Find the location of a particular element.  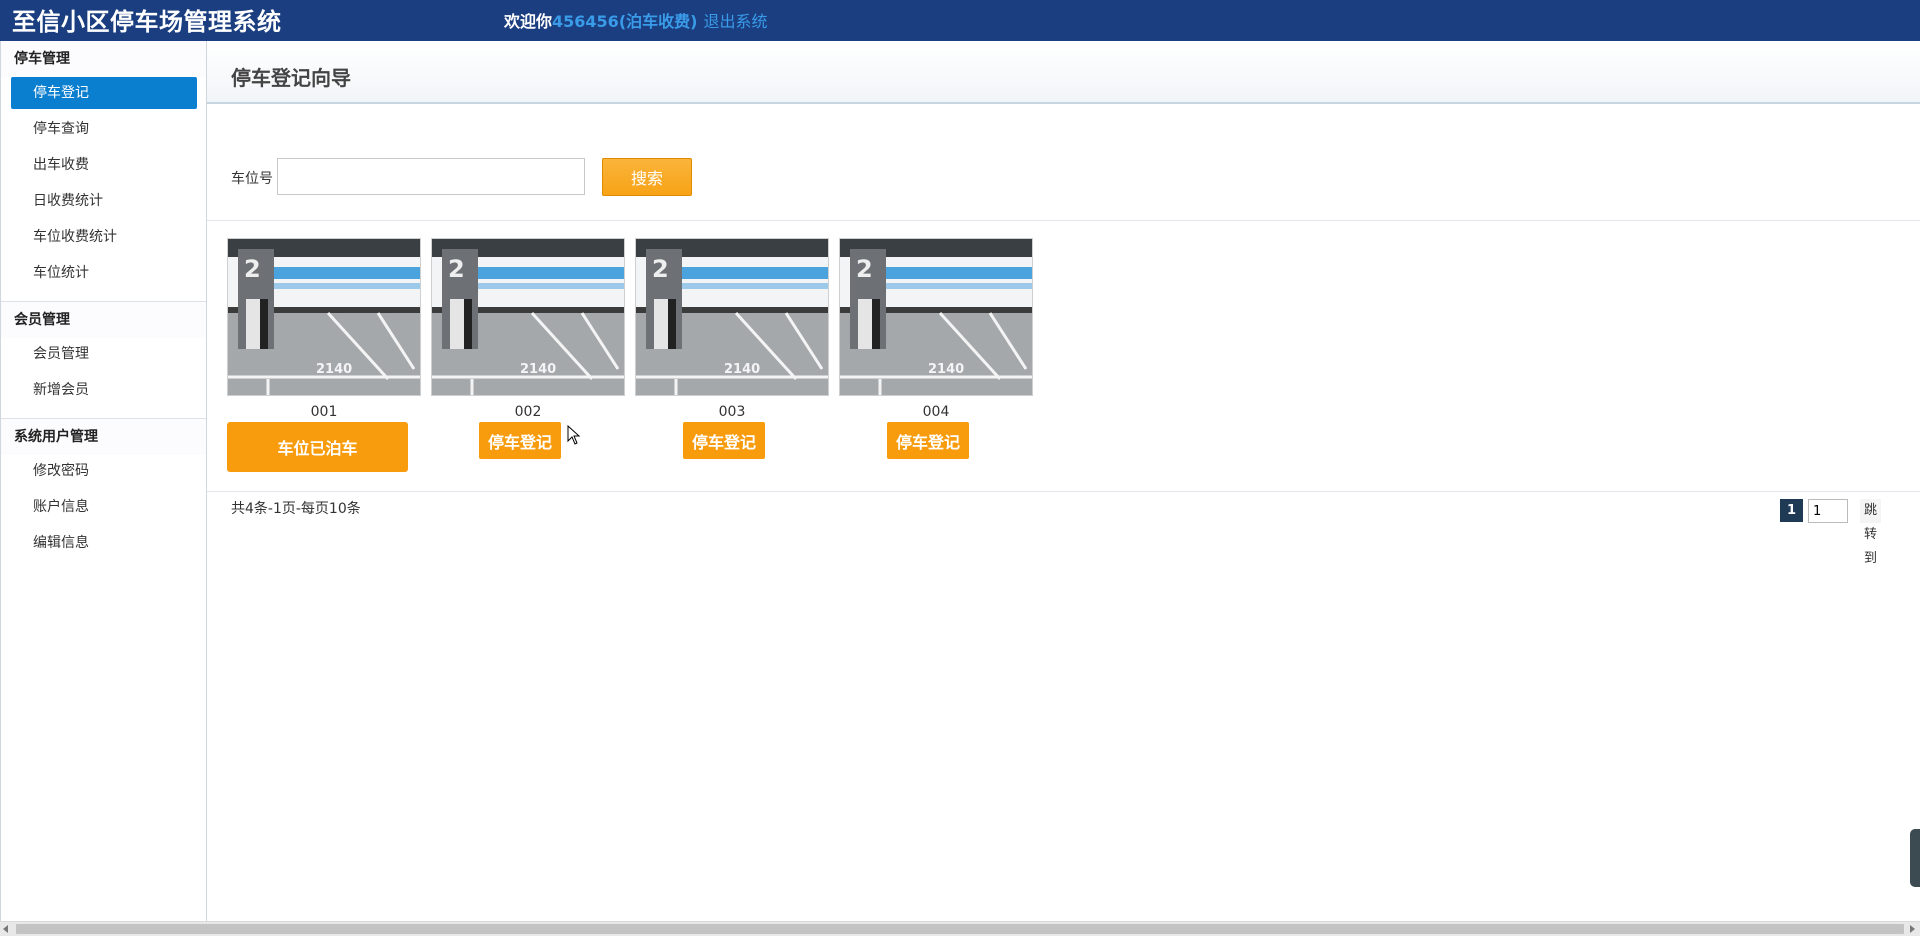

page-jump-button: 跳转到 is located at coordinates (1871, 532).